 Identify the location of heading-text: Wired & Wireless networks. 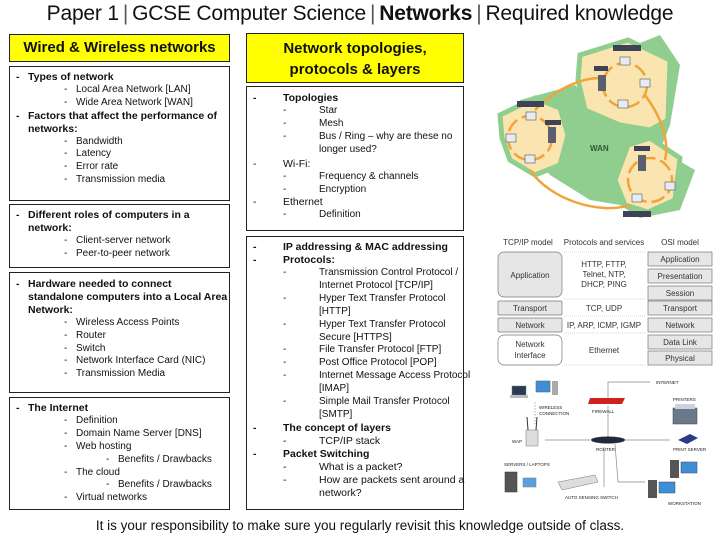
(119, 47).